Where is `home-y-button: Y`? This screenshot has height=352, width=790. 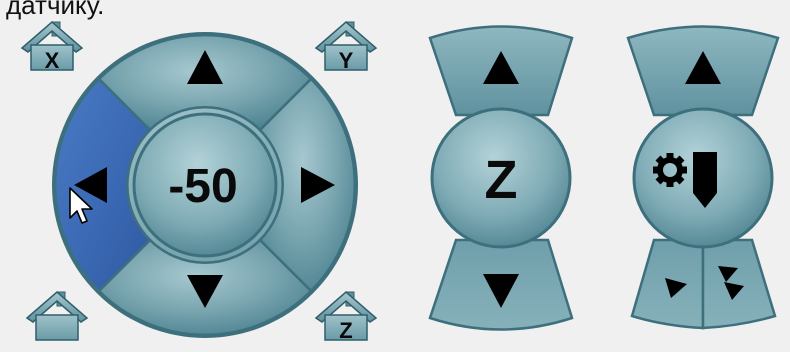 home-y-button: Y is located at coordinates (346, 47).